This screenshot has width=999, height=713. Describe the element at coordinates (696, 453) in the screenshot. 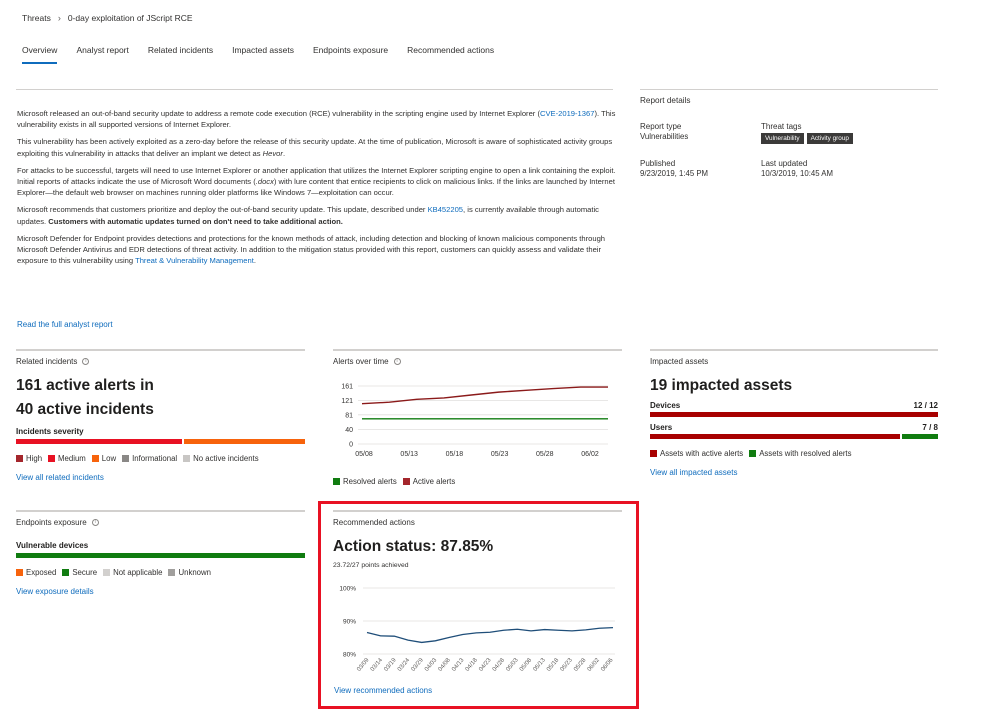

I see `legend-item: Assets with active alerts` at that location.